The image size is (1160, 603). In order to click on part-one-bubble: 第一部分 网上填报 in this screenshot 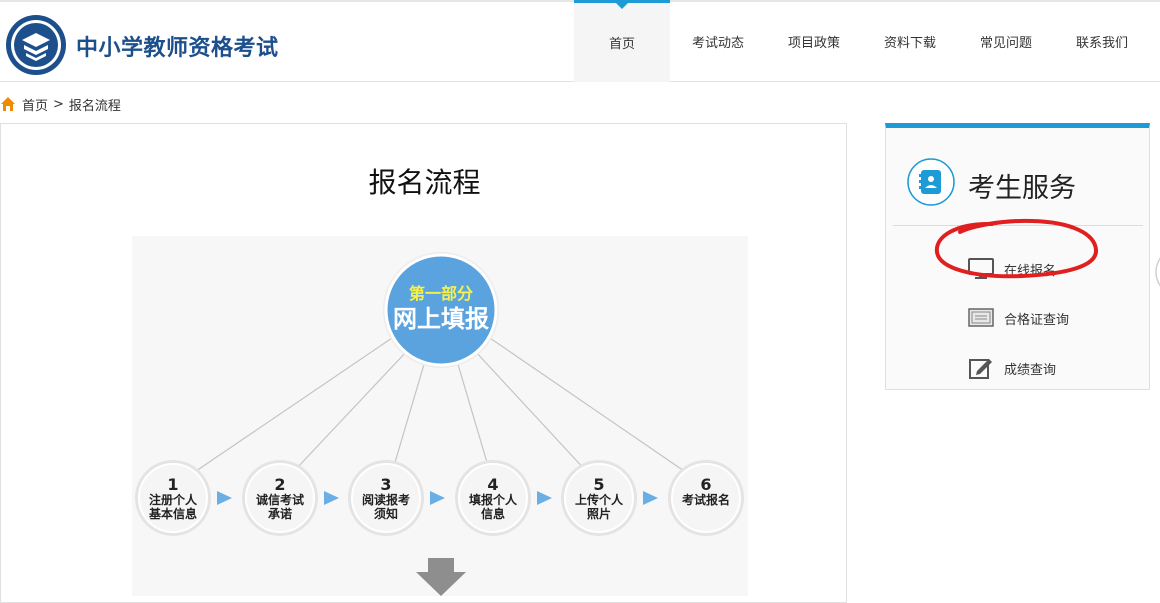, I will do `click(441, 310)`.